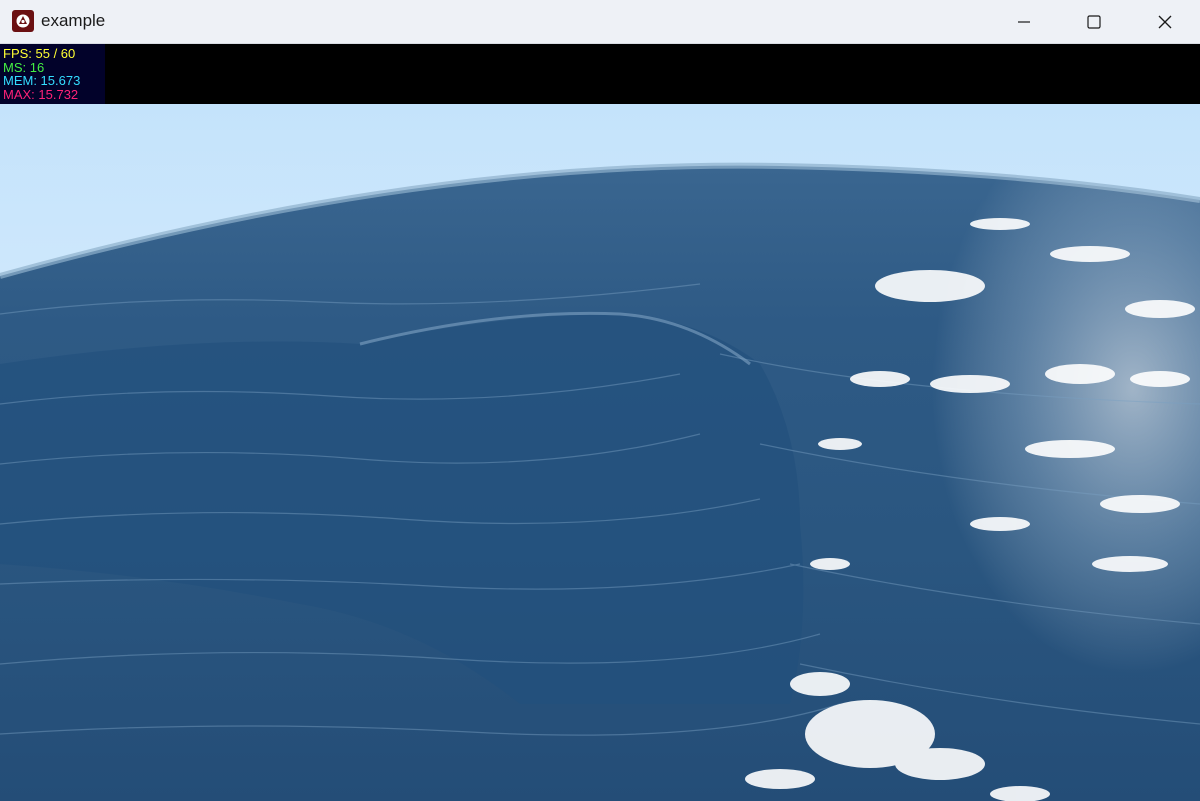 This screenshot has width=1200, height=801. I want to click on max-readout: MAX: 15.732, so click(41, 94).